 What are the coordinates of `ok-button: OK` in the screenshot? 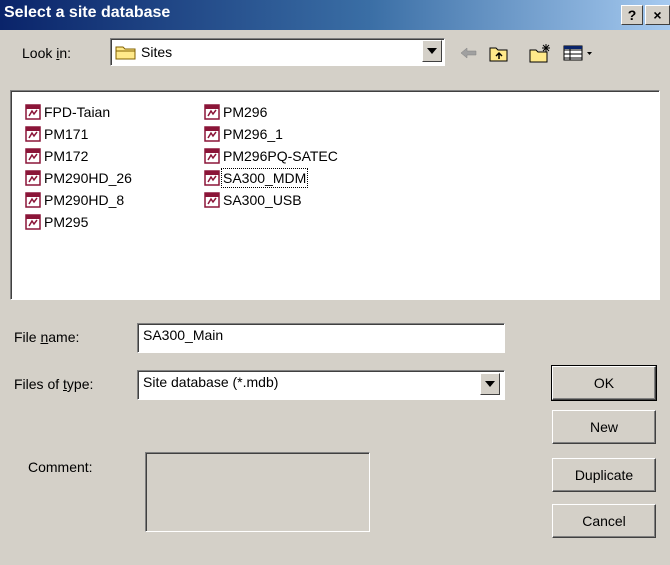 It's located at (604, 383).